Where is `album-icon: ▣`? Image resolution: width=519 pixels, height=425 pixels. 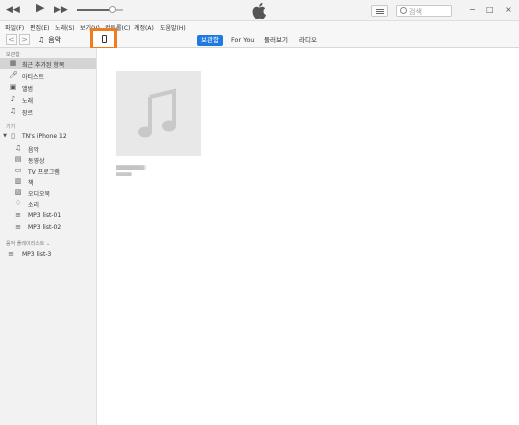 album-icon: ▣ is located at coordinates (13, 87).